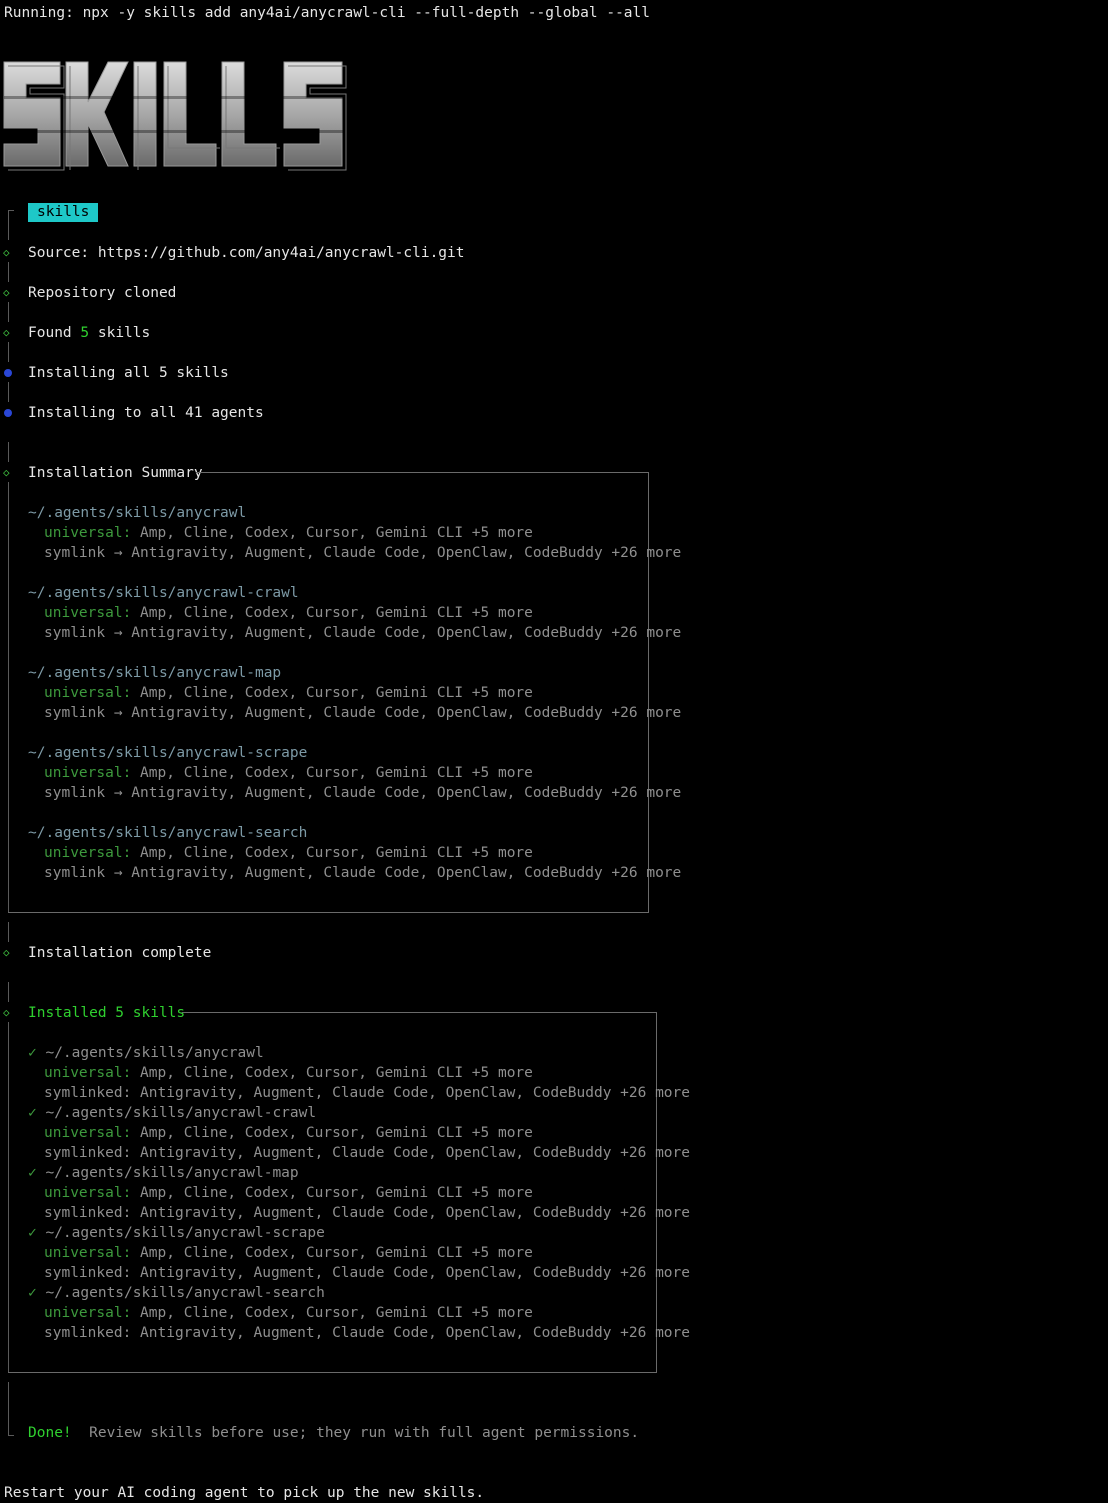 Image resolution: width=1108 pixels, height=1503 pixels. Describe the element at coordinates (175, 116) in the screenshot. I see `skills-logo` at that location.